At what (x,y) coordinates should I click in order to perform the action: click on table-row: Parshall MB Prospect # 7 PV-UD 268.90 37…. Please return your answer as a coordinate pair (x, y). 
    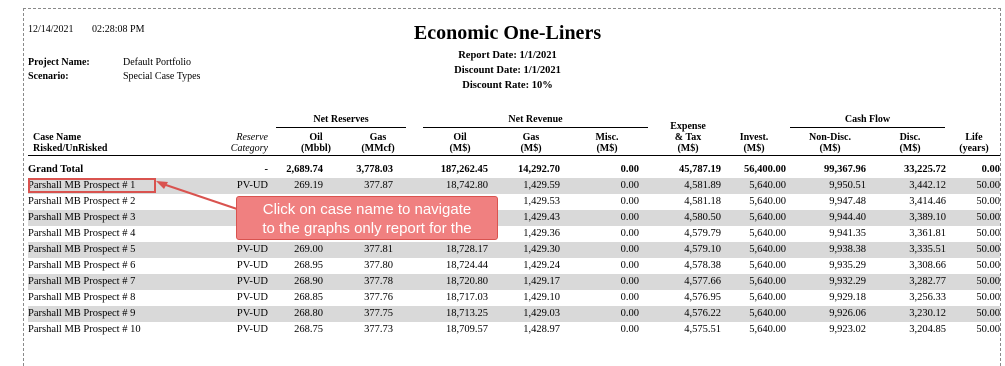
    Looking at the image, I should click on (514, 282).